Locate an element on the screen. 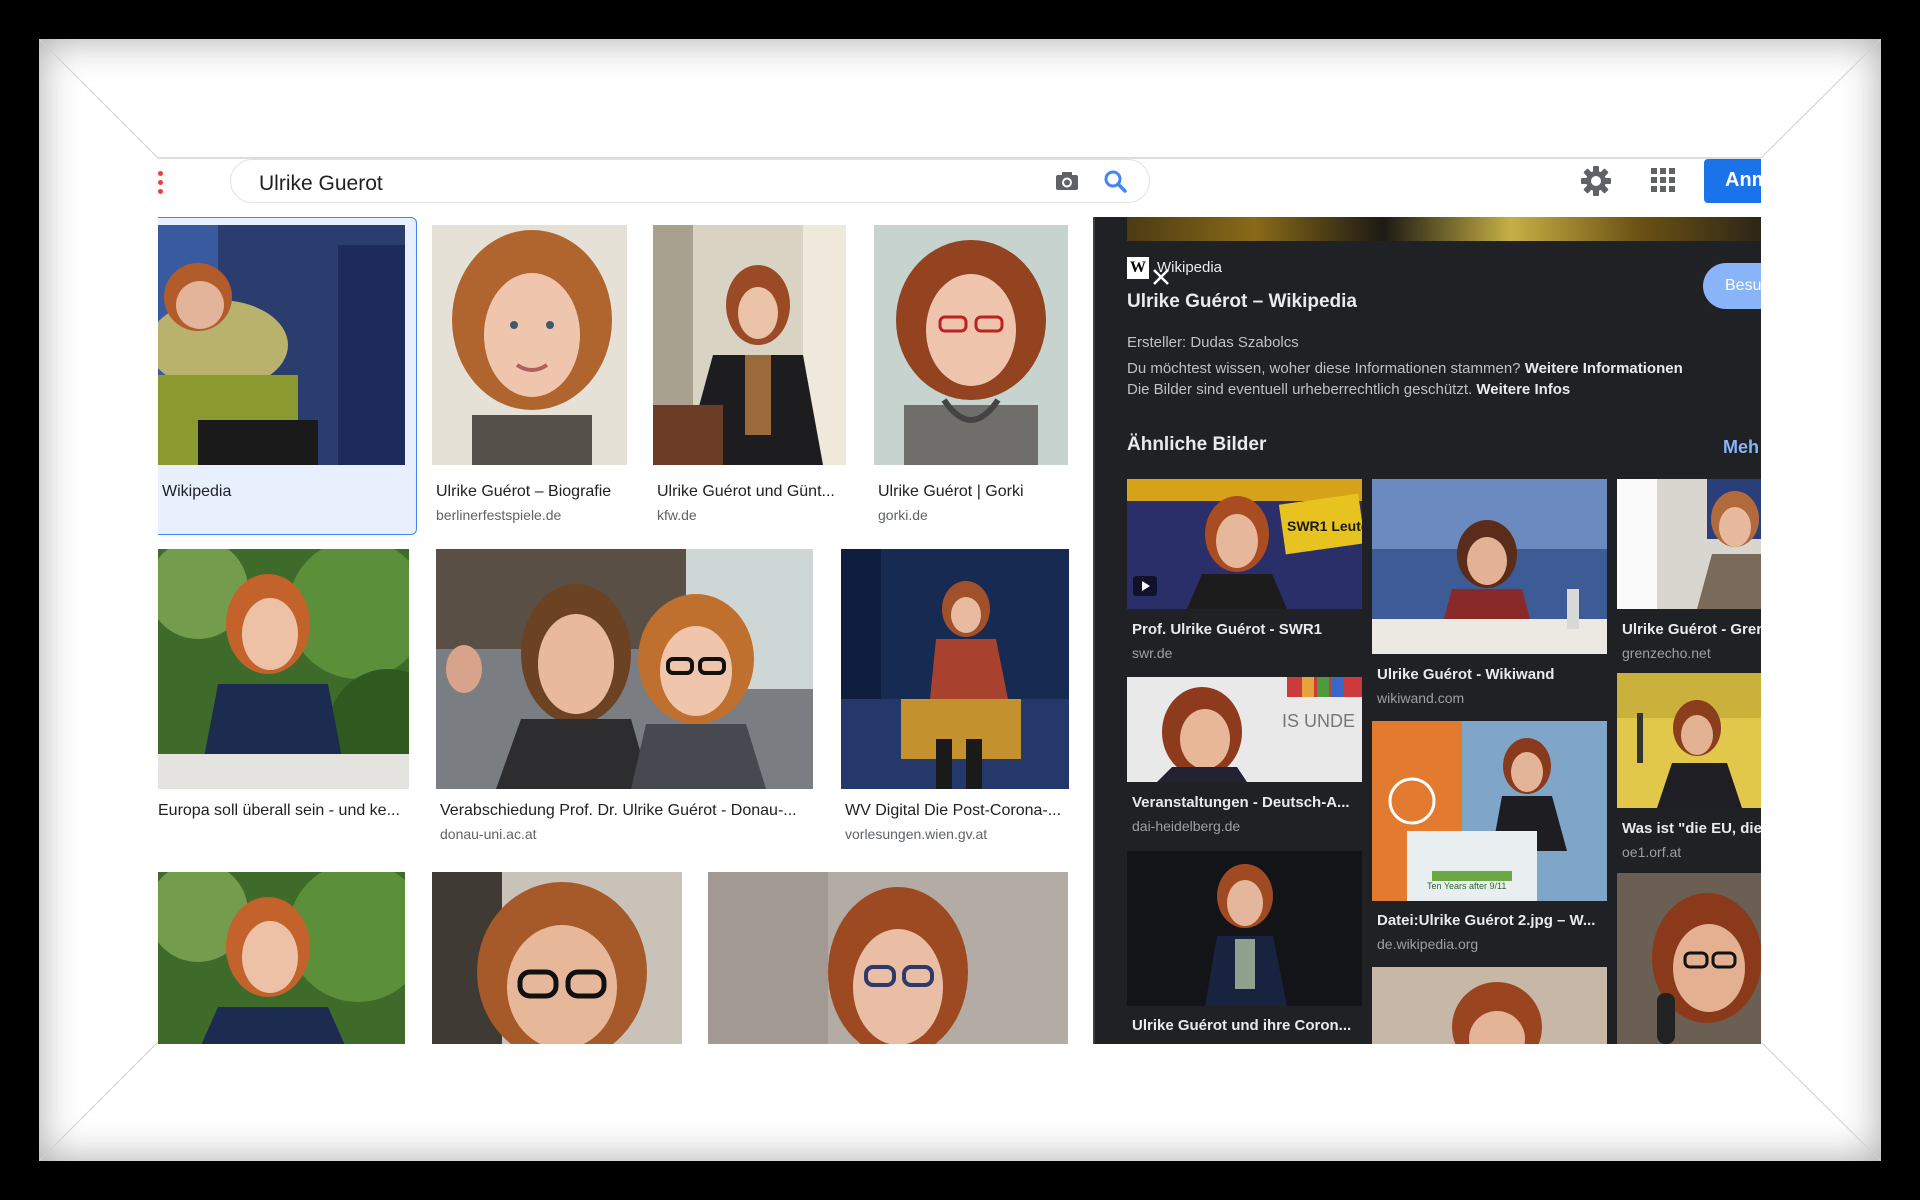  panel-title: Ulrike Guérot – Wikipedia is located at coordinates (1242, 302).